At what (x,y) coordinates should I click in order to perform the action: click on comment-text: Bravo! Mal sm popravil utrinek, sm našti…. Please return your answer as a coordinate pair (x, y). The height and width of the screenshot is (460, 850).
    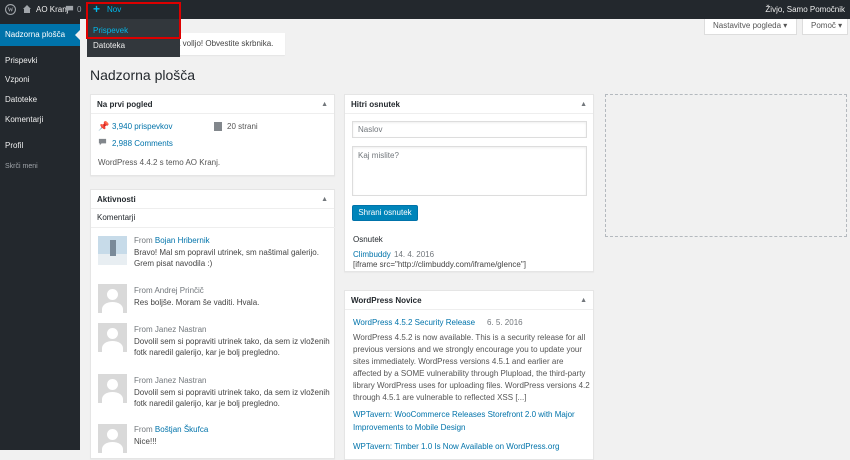
    Looking at the image, I should click on (226, 258).